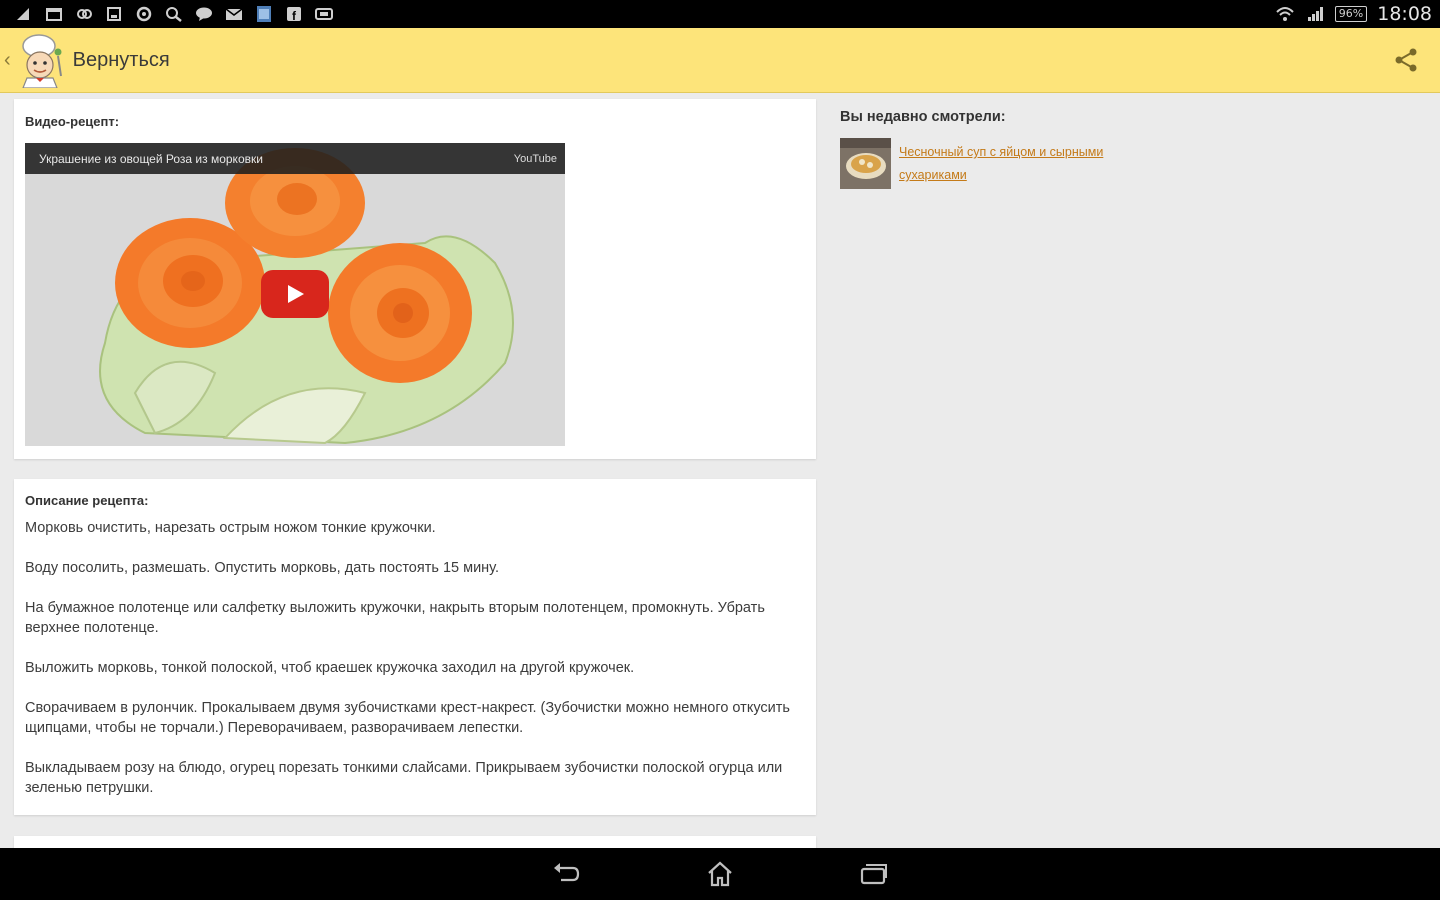  I want to click on recent-apps-icon, so click(873, 874).